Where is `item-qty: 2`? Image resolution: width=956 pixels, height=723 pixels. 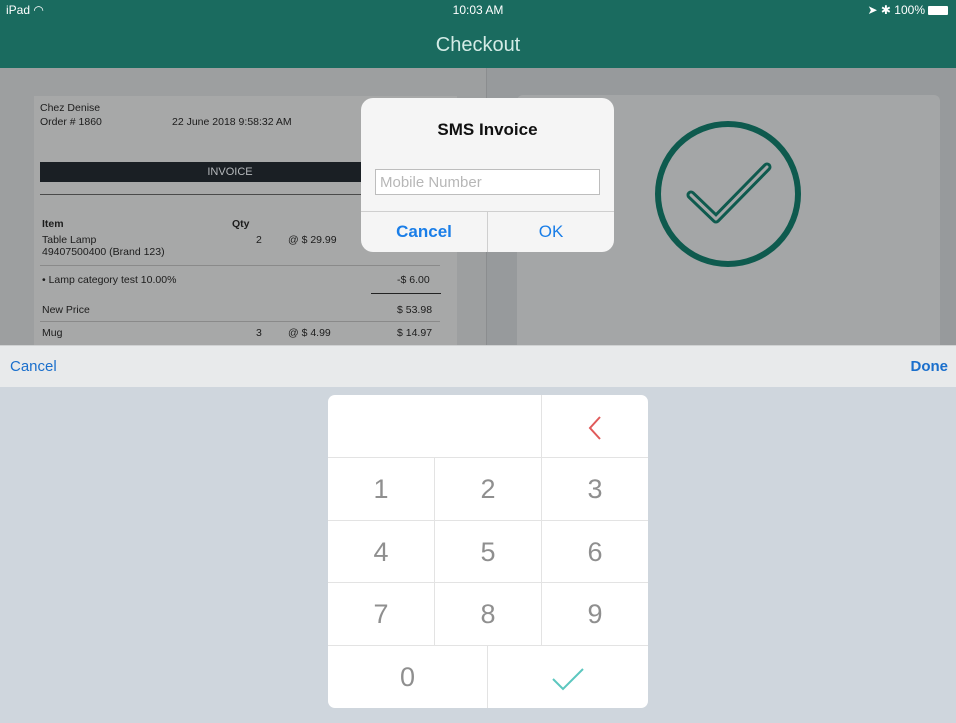 item-qty: 2 is located at coordinates (259, 240).